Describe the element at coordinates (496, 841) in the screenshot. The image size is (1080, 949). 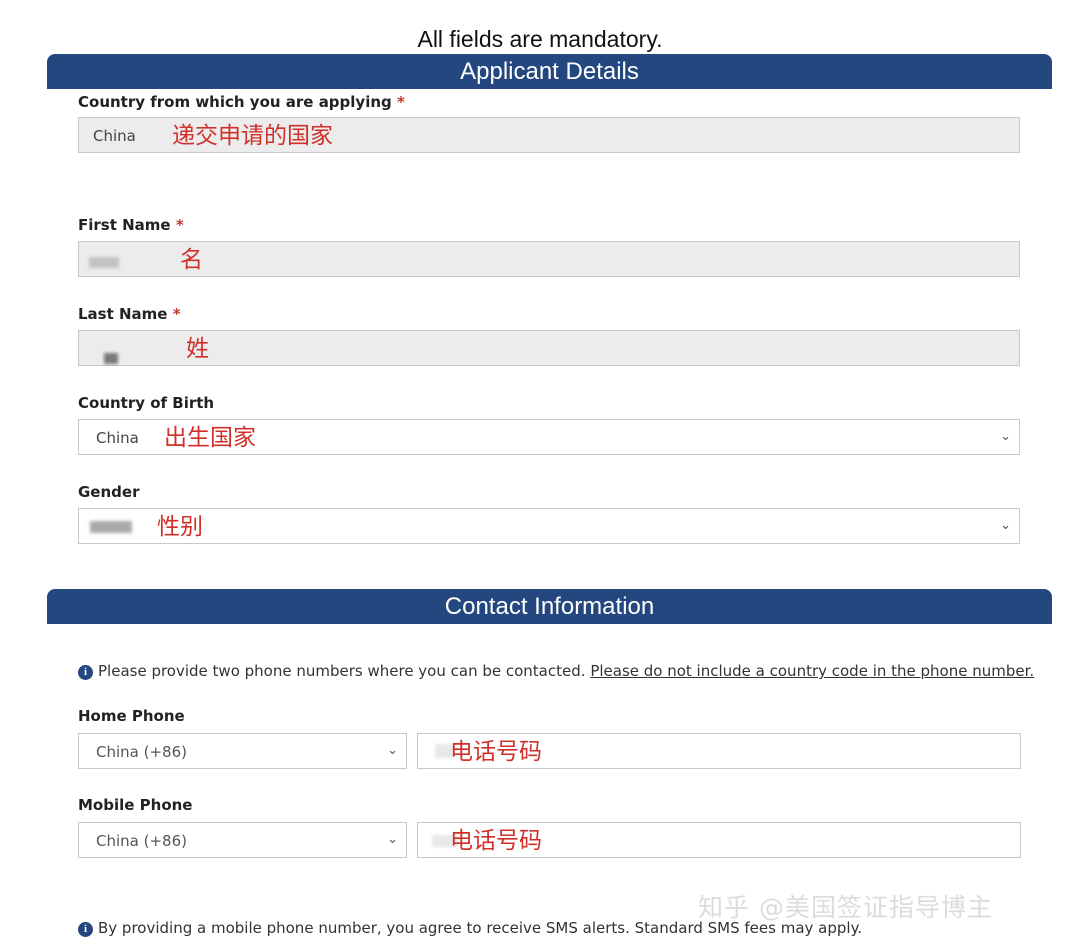
I see `mobile-phone-annotation: 电话号码` at that location.